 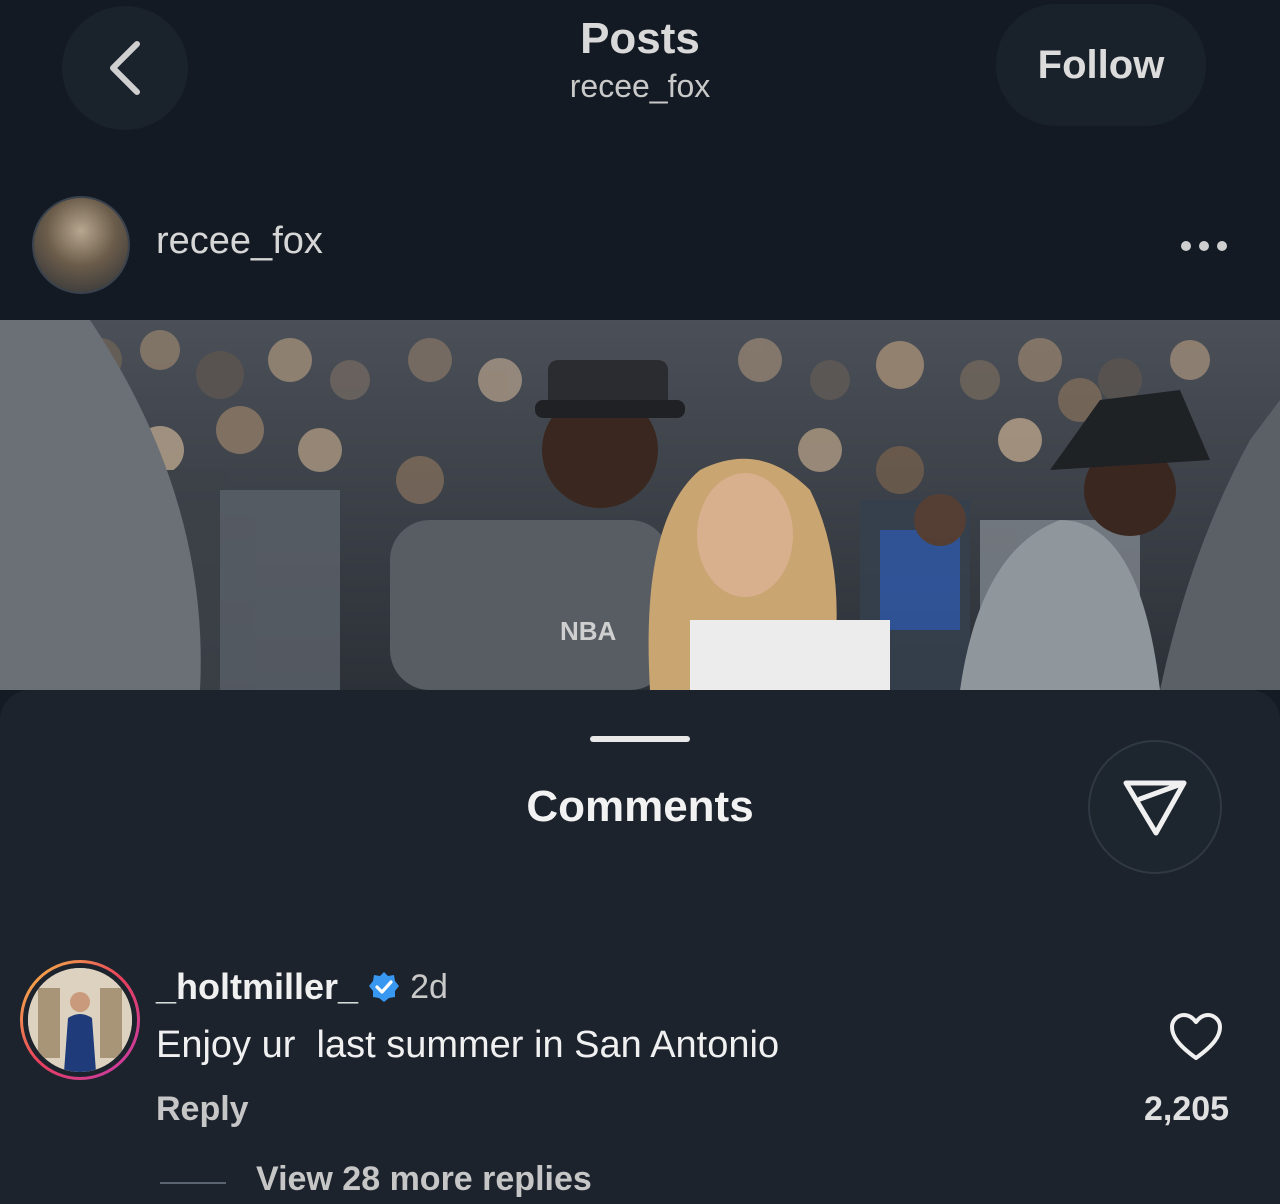 What do you see at coordinates (1196, 1037) in the screenshot?
I see `heart-outline-icon` at bounding box center [1196, 1037].